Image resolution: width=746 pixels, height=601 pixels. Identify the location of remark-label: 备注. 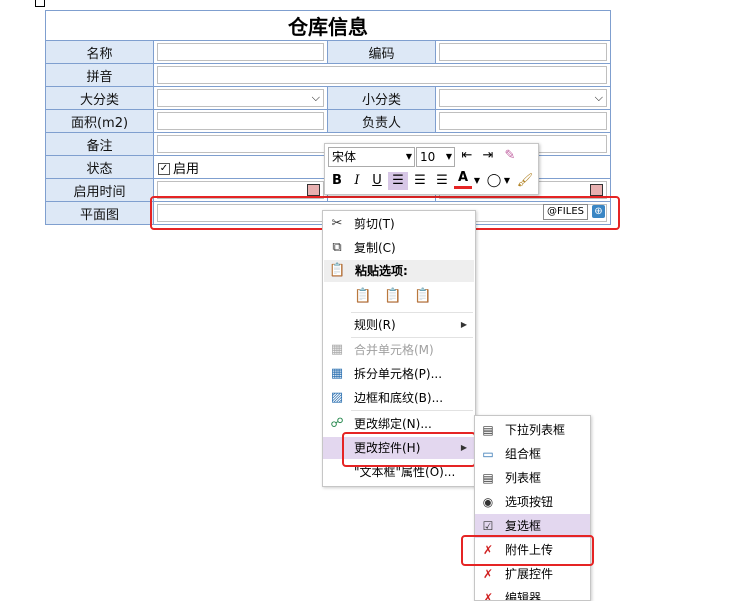
(99, 144).